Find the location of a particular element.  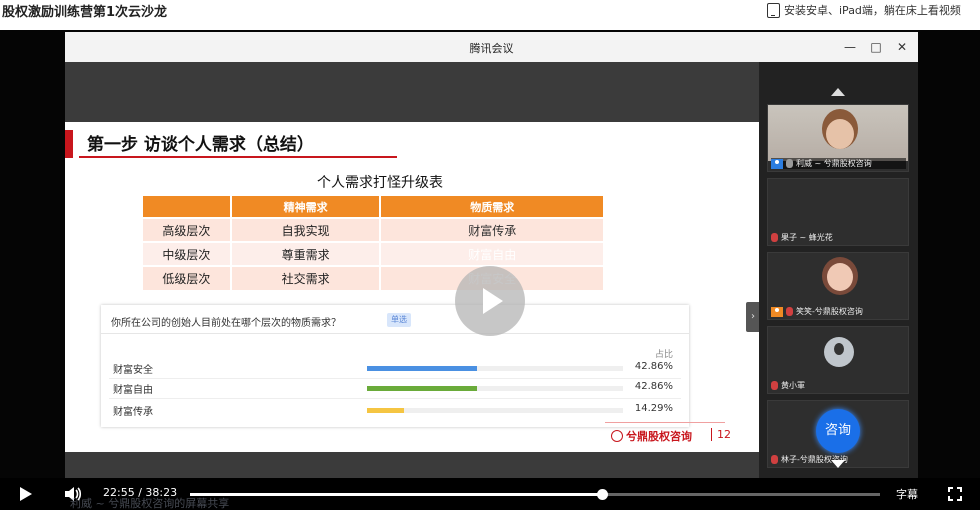

participant-name-bar: 果子 ~ 蜂光花 is located at coordinates (838, 237).